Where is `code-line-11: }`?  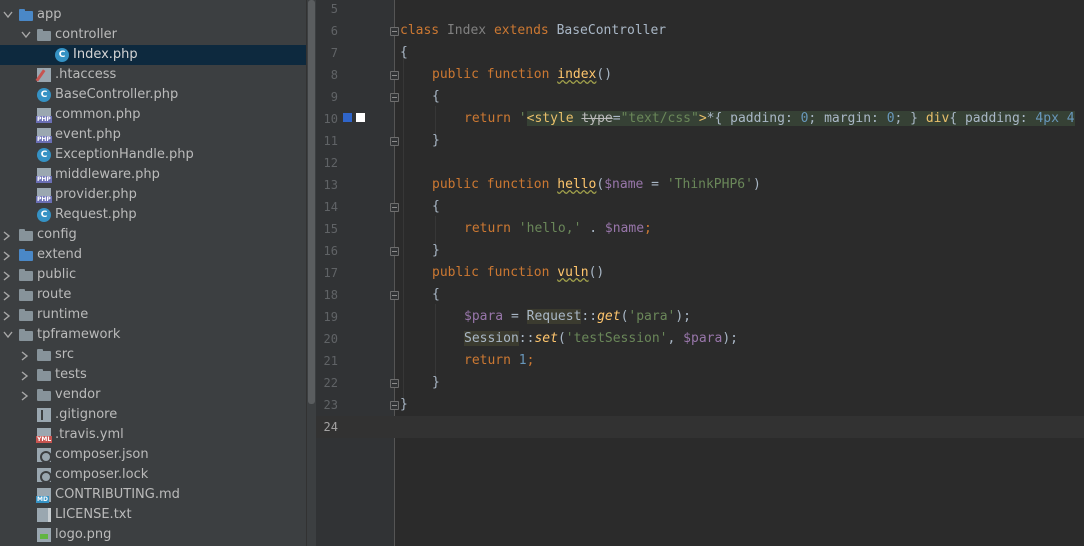 code-line-11: } is located at coordinates (436, 141).